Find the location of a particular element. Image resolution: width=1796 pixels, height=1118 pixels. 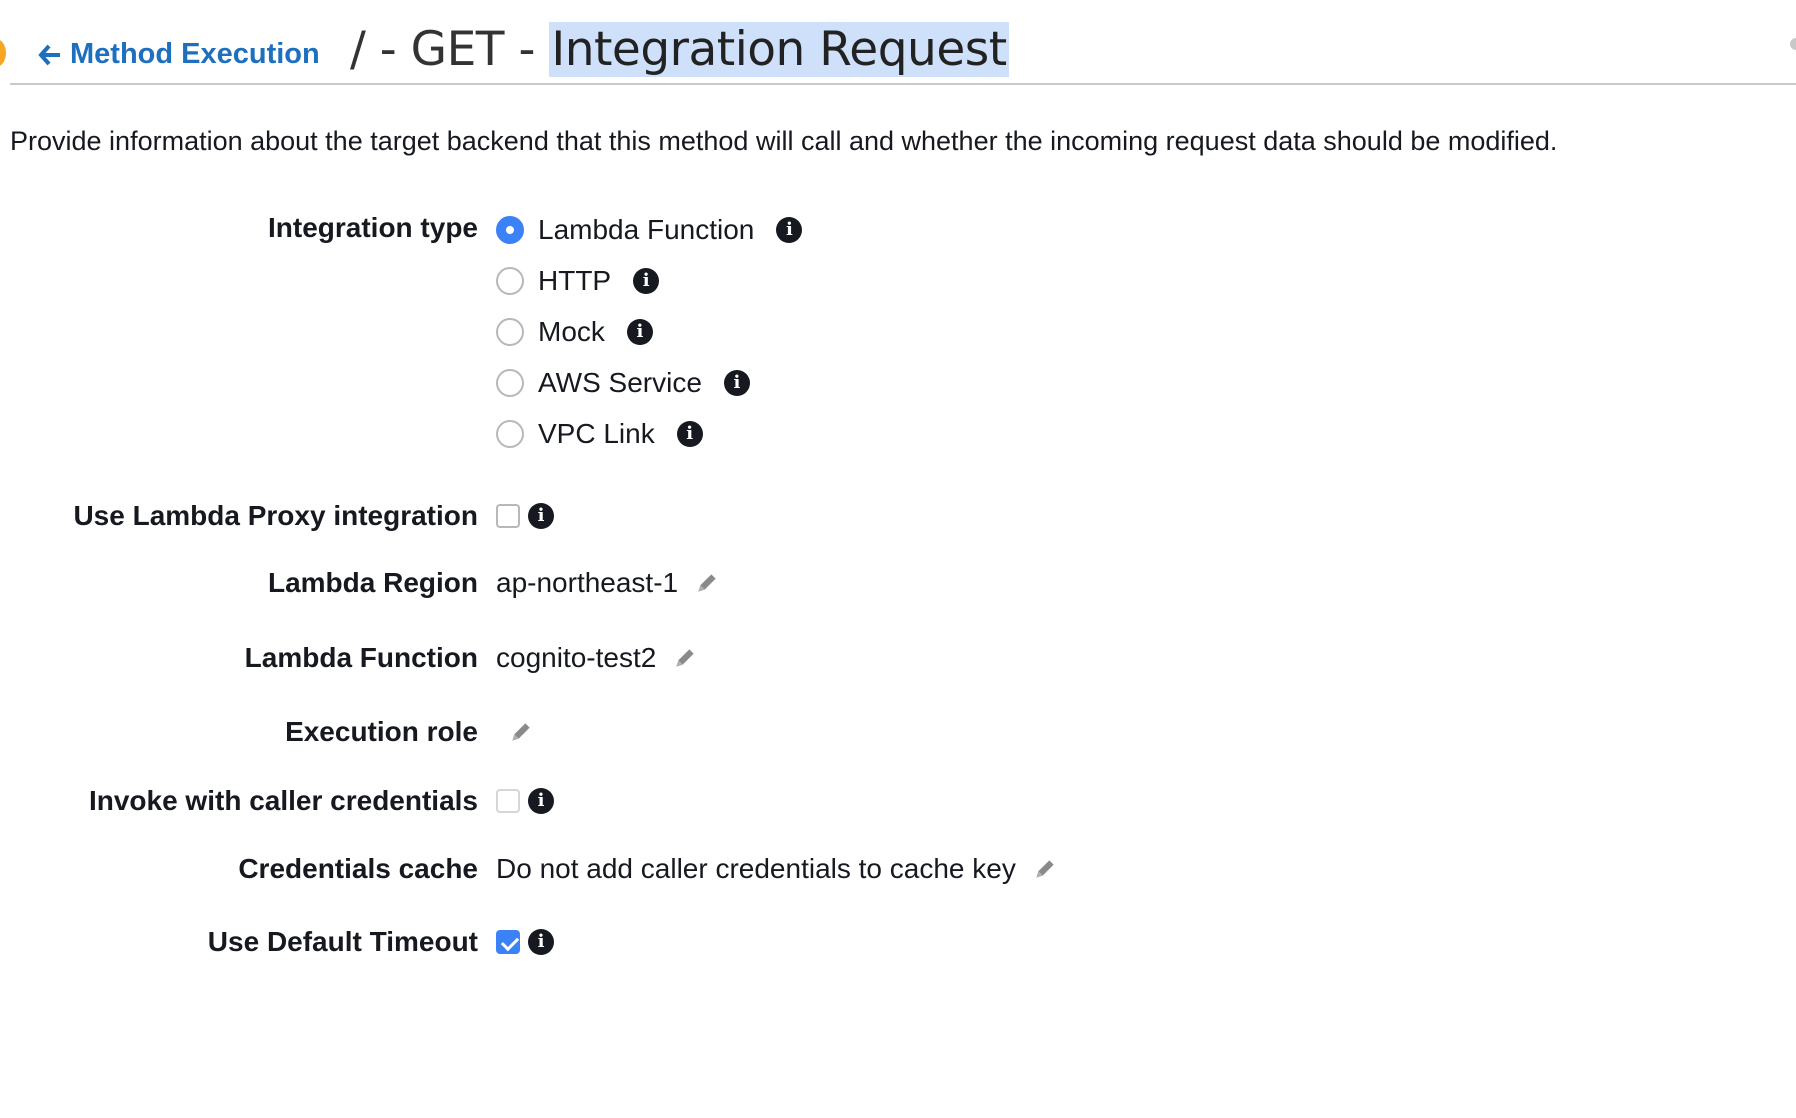

radio-label: Lambda Function is located at coordinates (646, 229).